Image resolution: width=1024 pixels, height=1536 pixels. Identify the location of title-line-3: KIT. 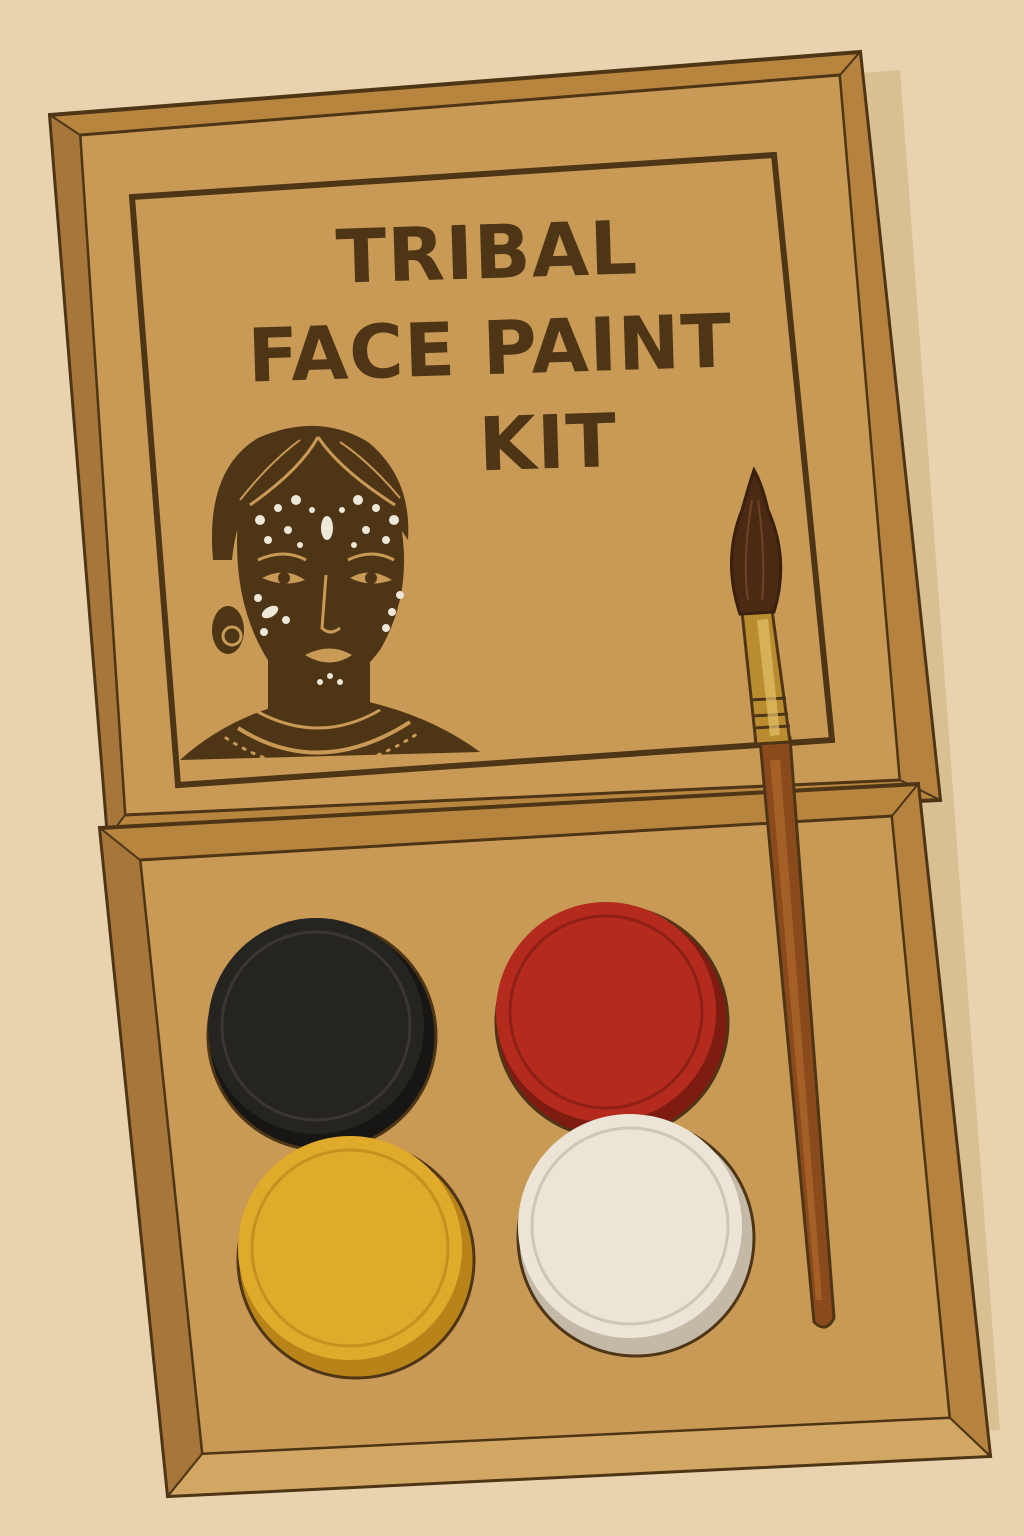
(548, 443).